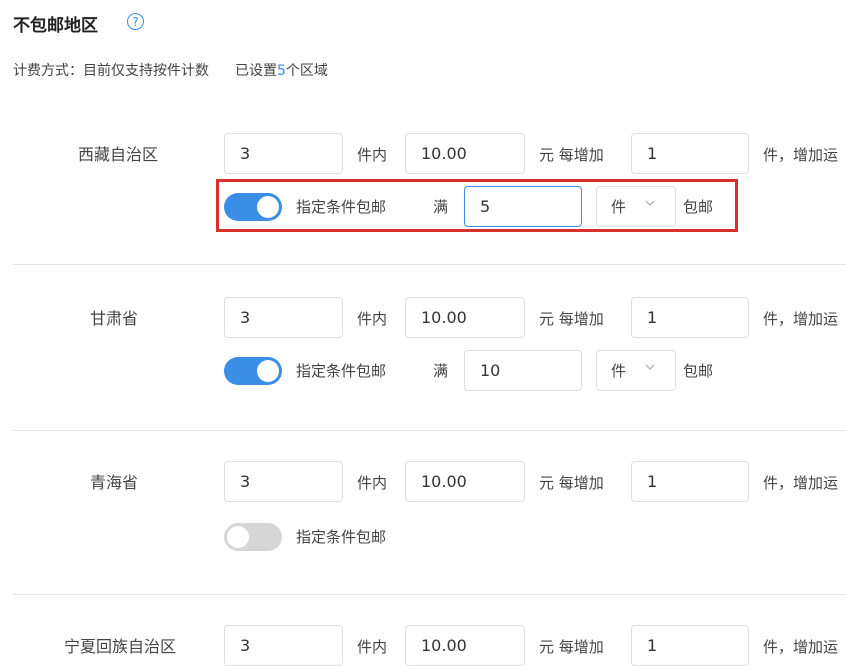  I want to click on annotation-highlight-box, so click(477, 205).